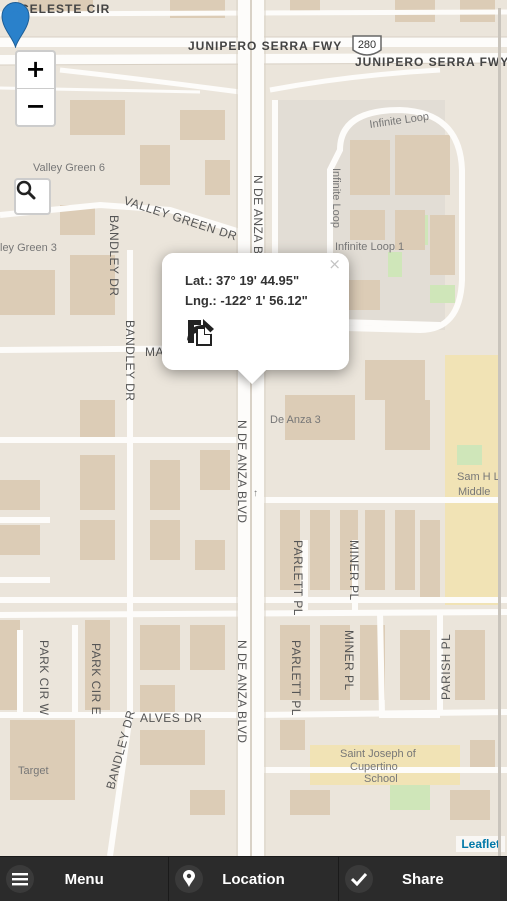 This screenshot has height=901, width=507. Describe the element at coordinates (367, 45) in the screenshot. I see `svg-text: 280` at that location.